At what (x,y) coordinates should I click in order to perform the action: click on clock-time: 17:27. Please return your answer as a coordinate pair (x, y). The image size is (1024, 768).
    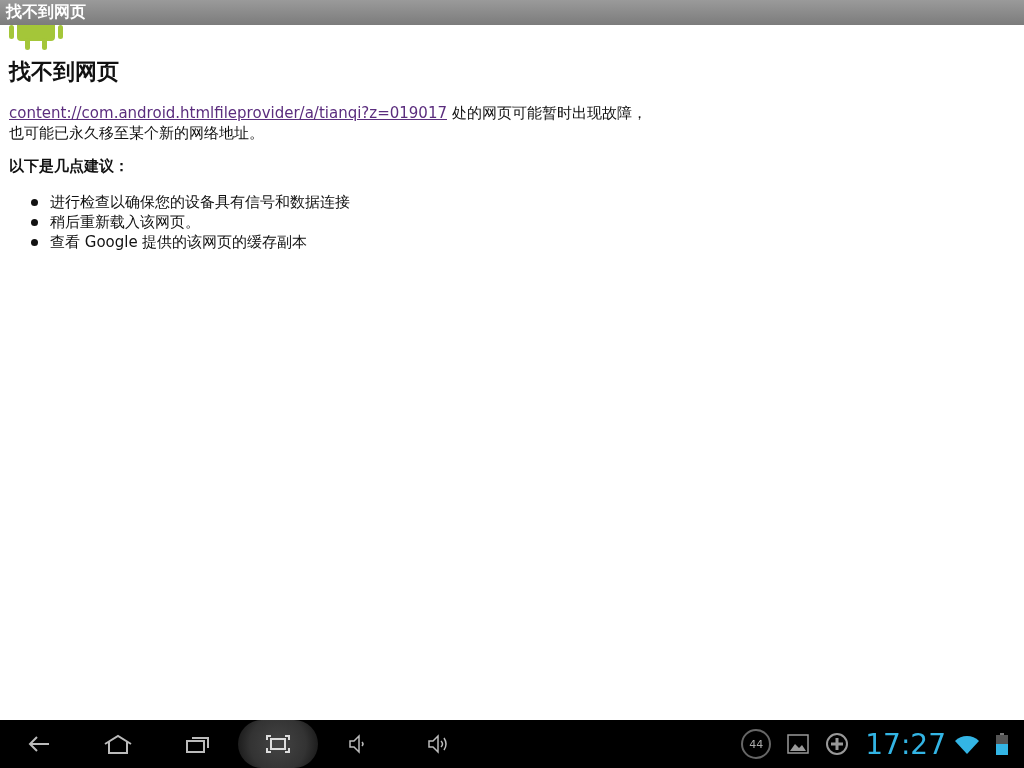
    Looking at the image, I should click on (905, 744).